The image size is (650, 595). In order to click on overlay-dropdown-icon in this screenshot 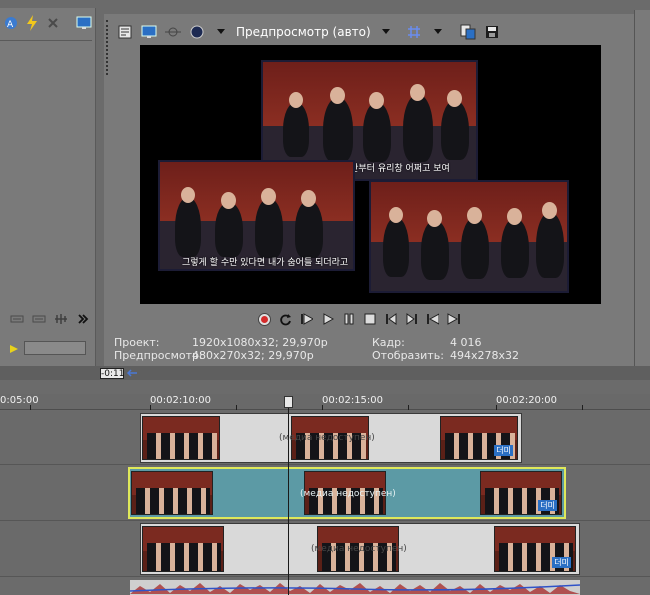, I will do `click(438, 32)`.